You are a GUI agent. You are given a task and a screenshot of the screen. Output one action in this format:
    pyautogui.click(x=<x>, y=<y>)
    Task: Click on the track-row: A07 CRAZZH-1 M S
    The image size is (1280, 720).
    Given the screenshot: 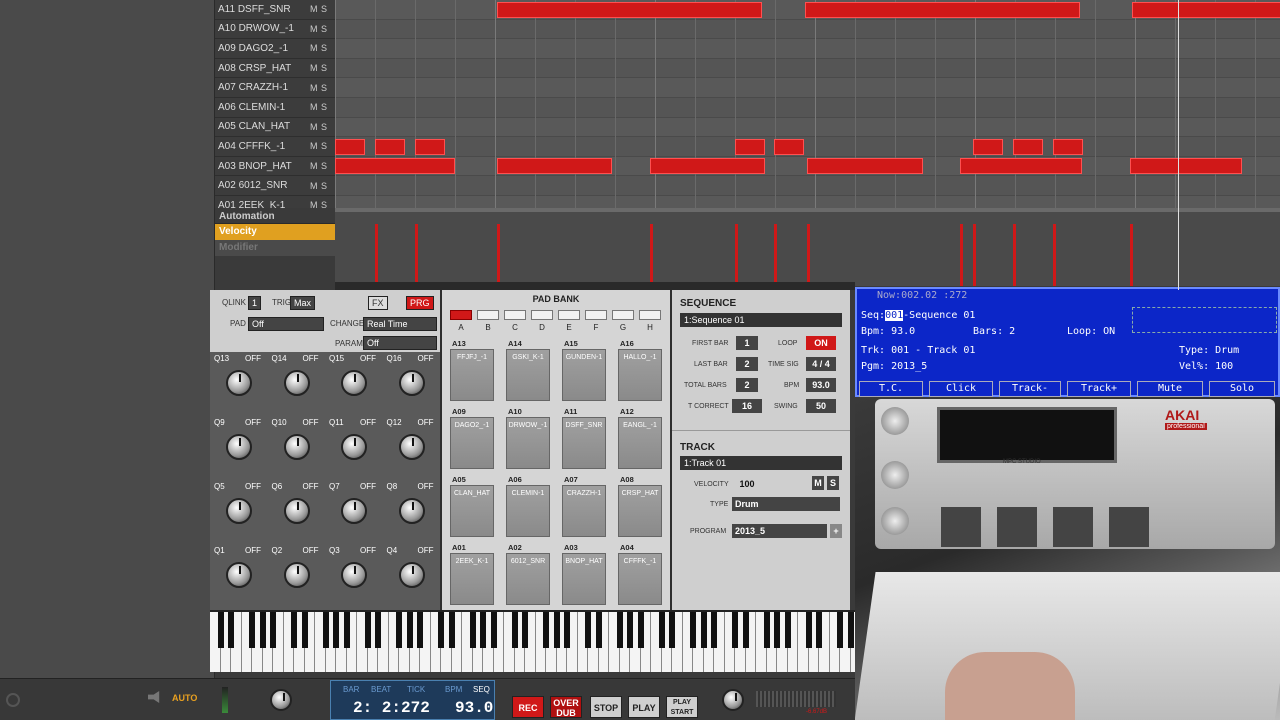 What is the action you would take?
    pyautogui.click(x=275, y=88)
    